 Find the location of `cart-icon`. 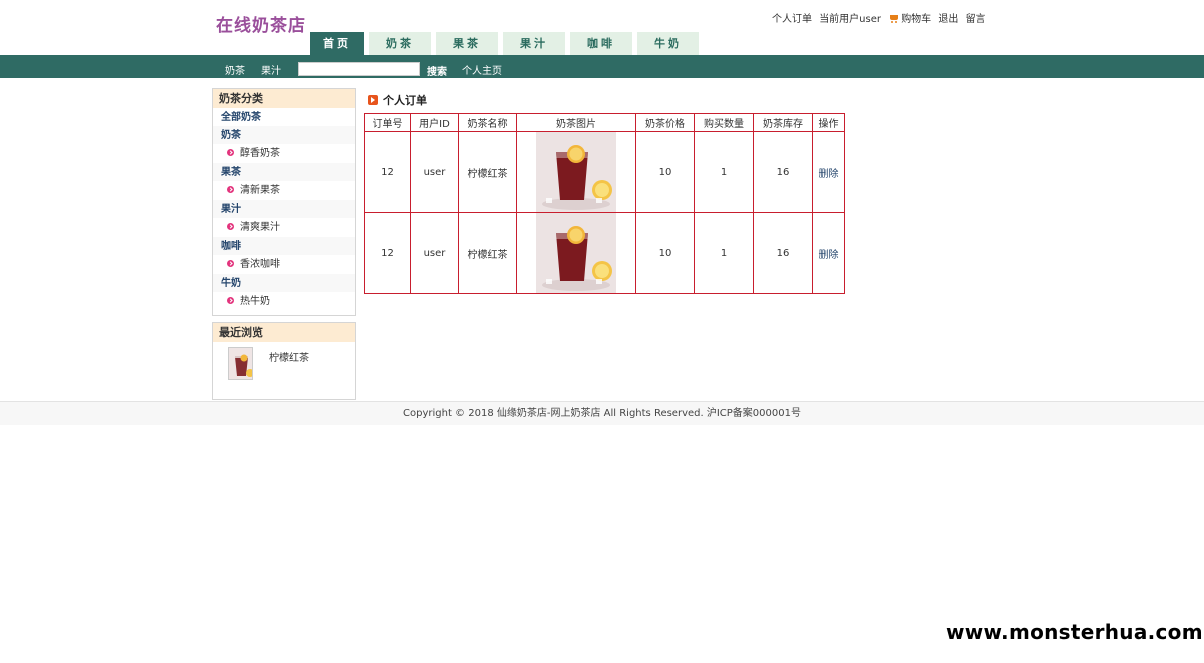

cart-icon is located at coordinates (893, 18).